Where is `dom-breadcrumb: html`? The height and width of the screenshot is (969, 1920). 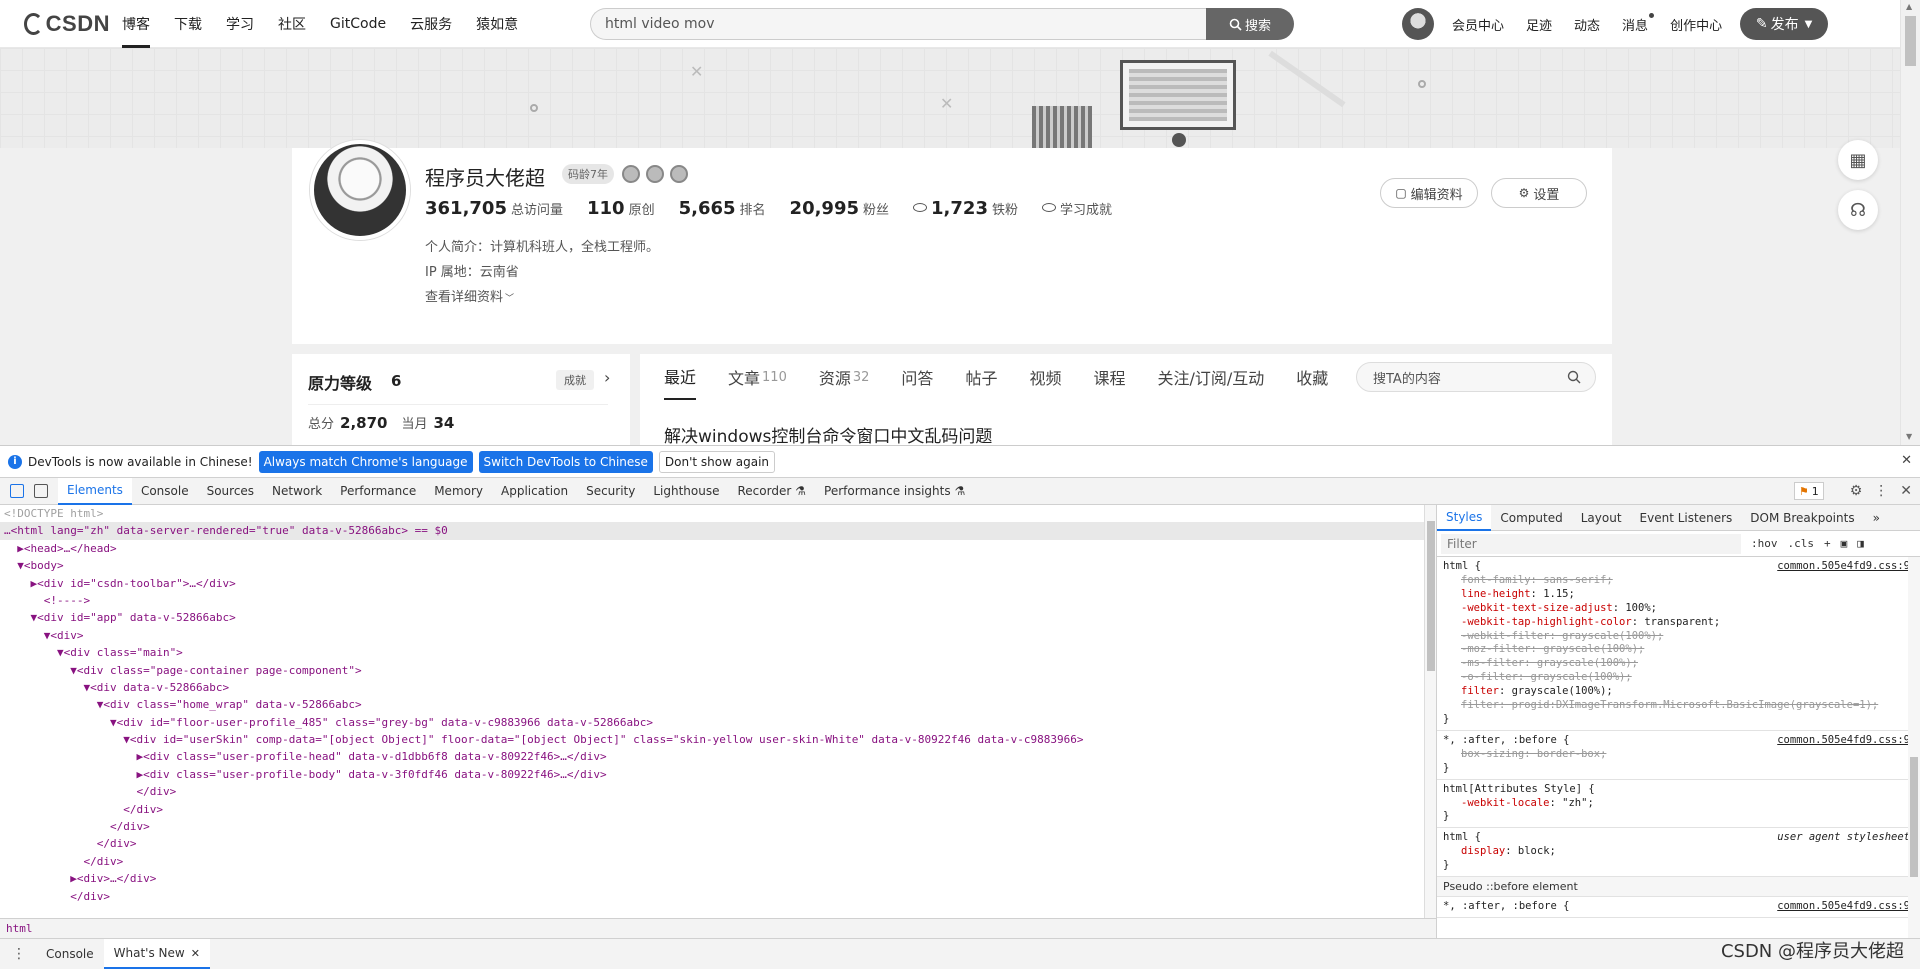
dom-breadcrumb: html is located at coordinates (718, 928).